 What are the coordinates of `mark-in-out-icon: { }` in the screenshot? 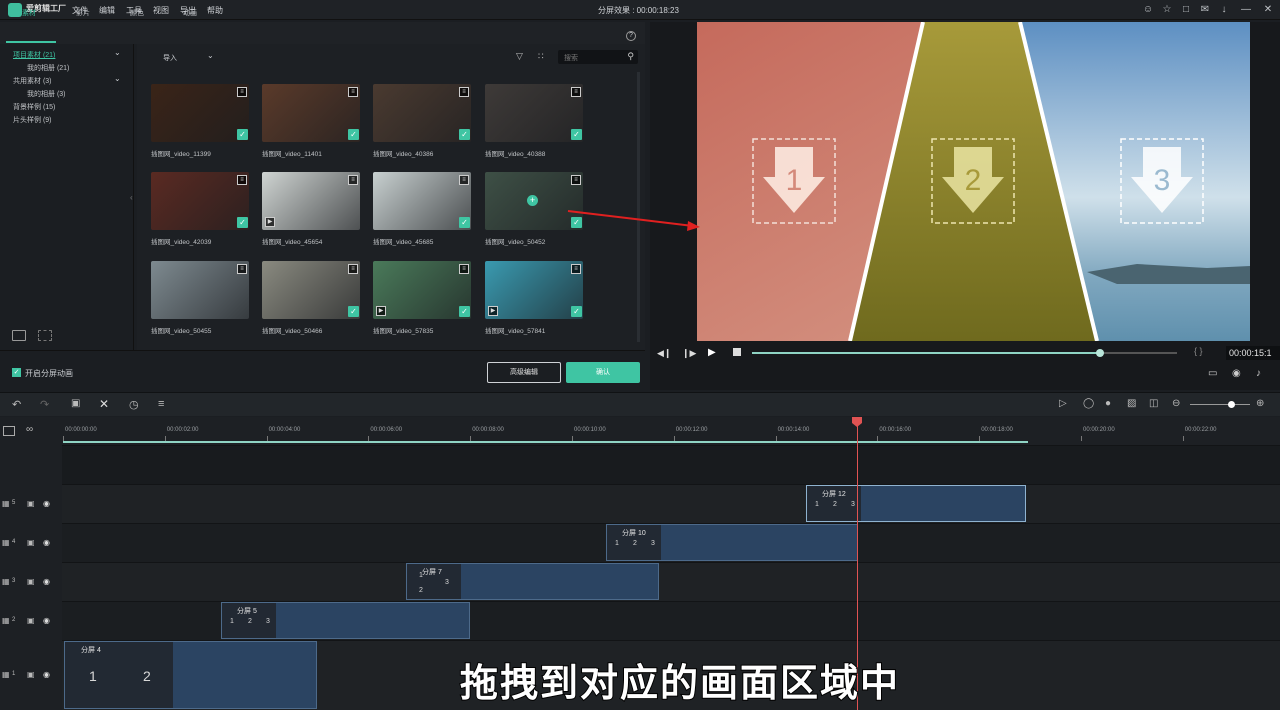 It's located at (1198, 351).